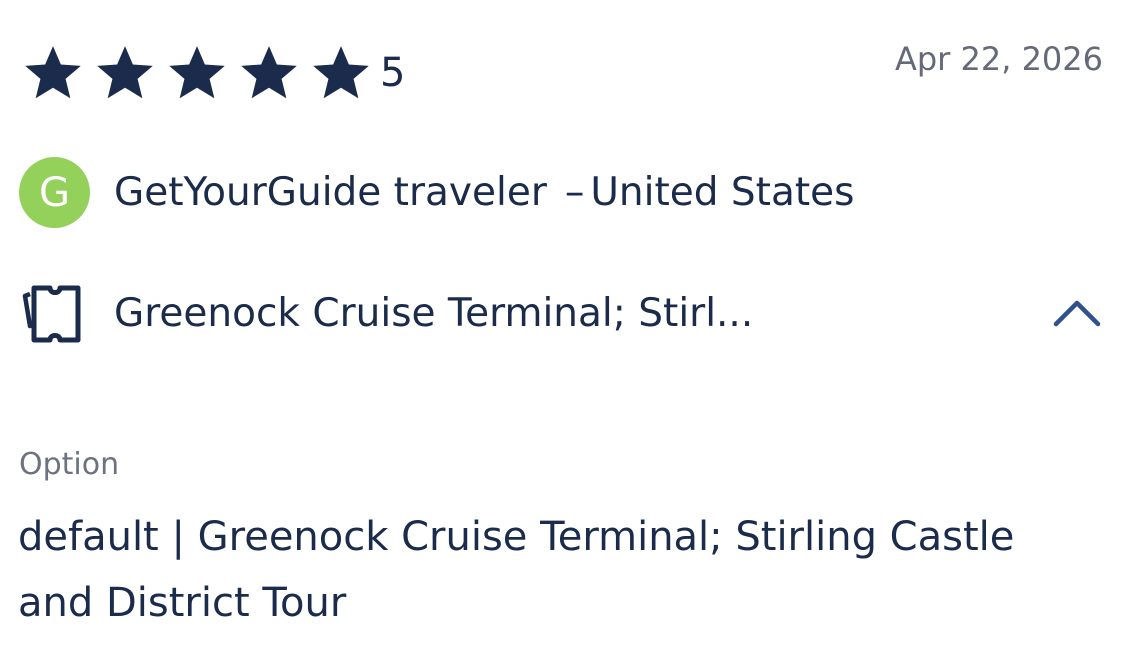 The image size is (1146, 661). Describe the element at coordinates (393, 73) in the screenshot. I see `rating-value: 5` at that location.